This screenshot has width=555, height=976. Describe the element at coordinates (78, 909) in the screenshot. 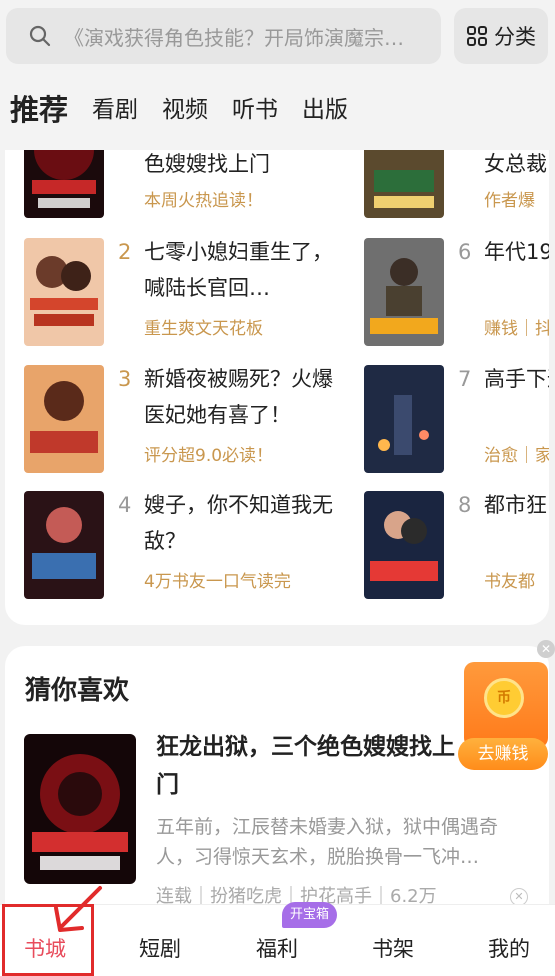

I see `arrow-annotation` at that location.